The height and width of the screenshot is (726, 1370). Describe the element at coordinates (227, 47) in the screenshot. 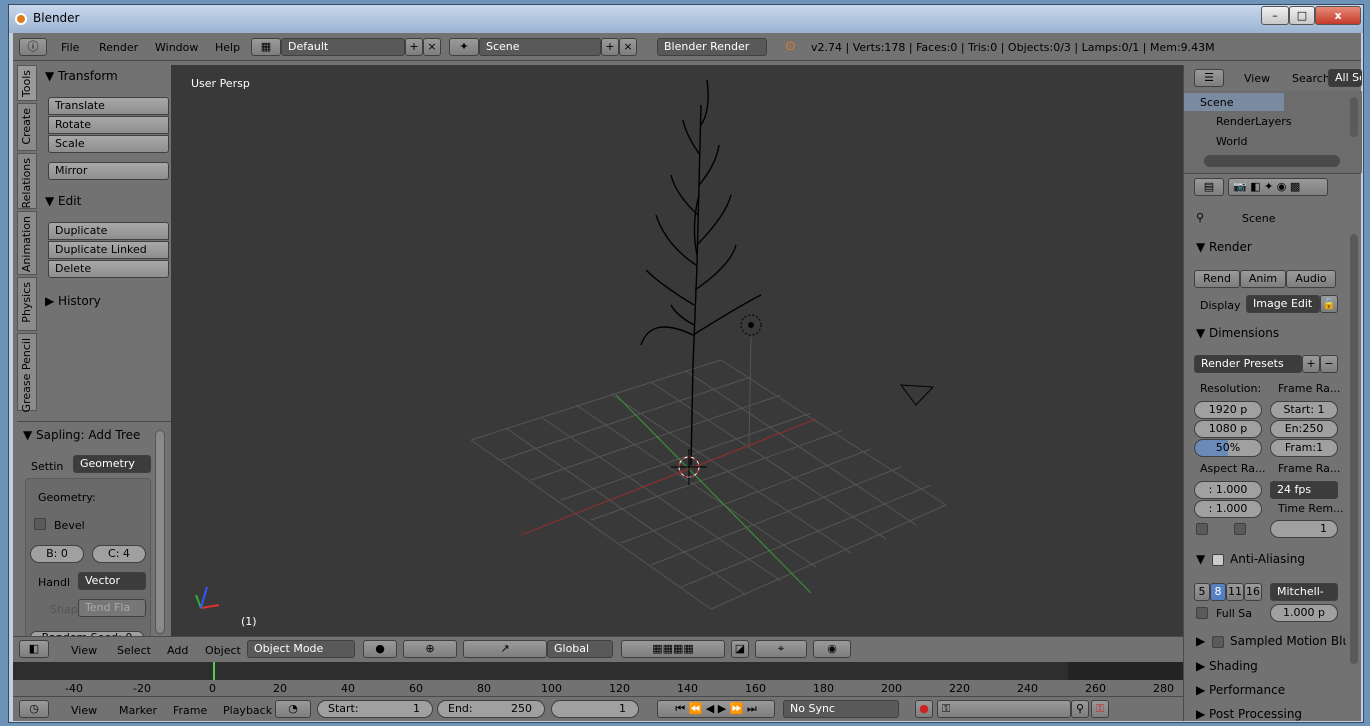

I see `menu-help: Help` at that location.